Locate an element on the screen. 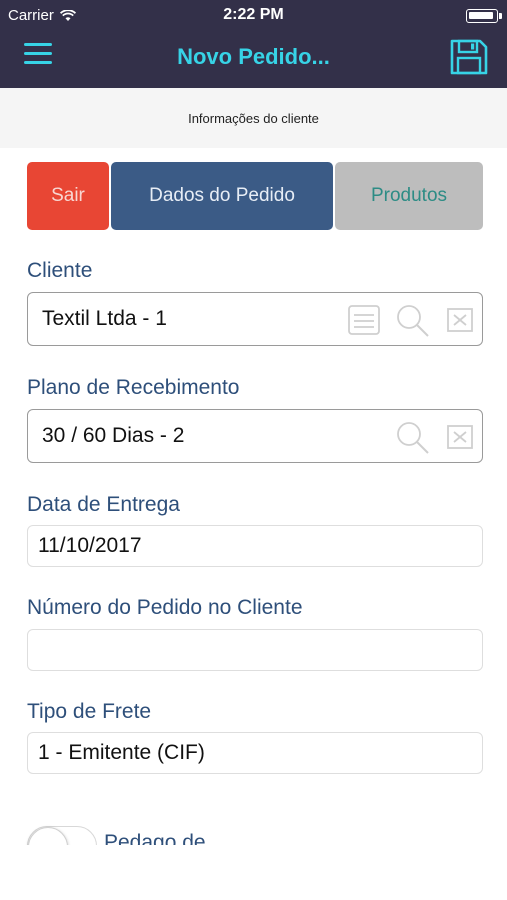  status-time: 2:22 PM is located at coordinates (253, 14).